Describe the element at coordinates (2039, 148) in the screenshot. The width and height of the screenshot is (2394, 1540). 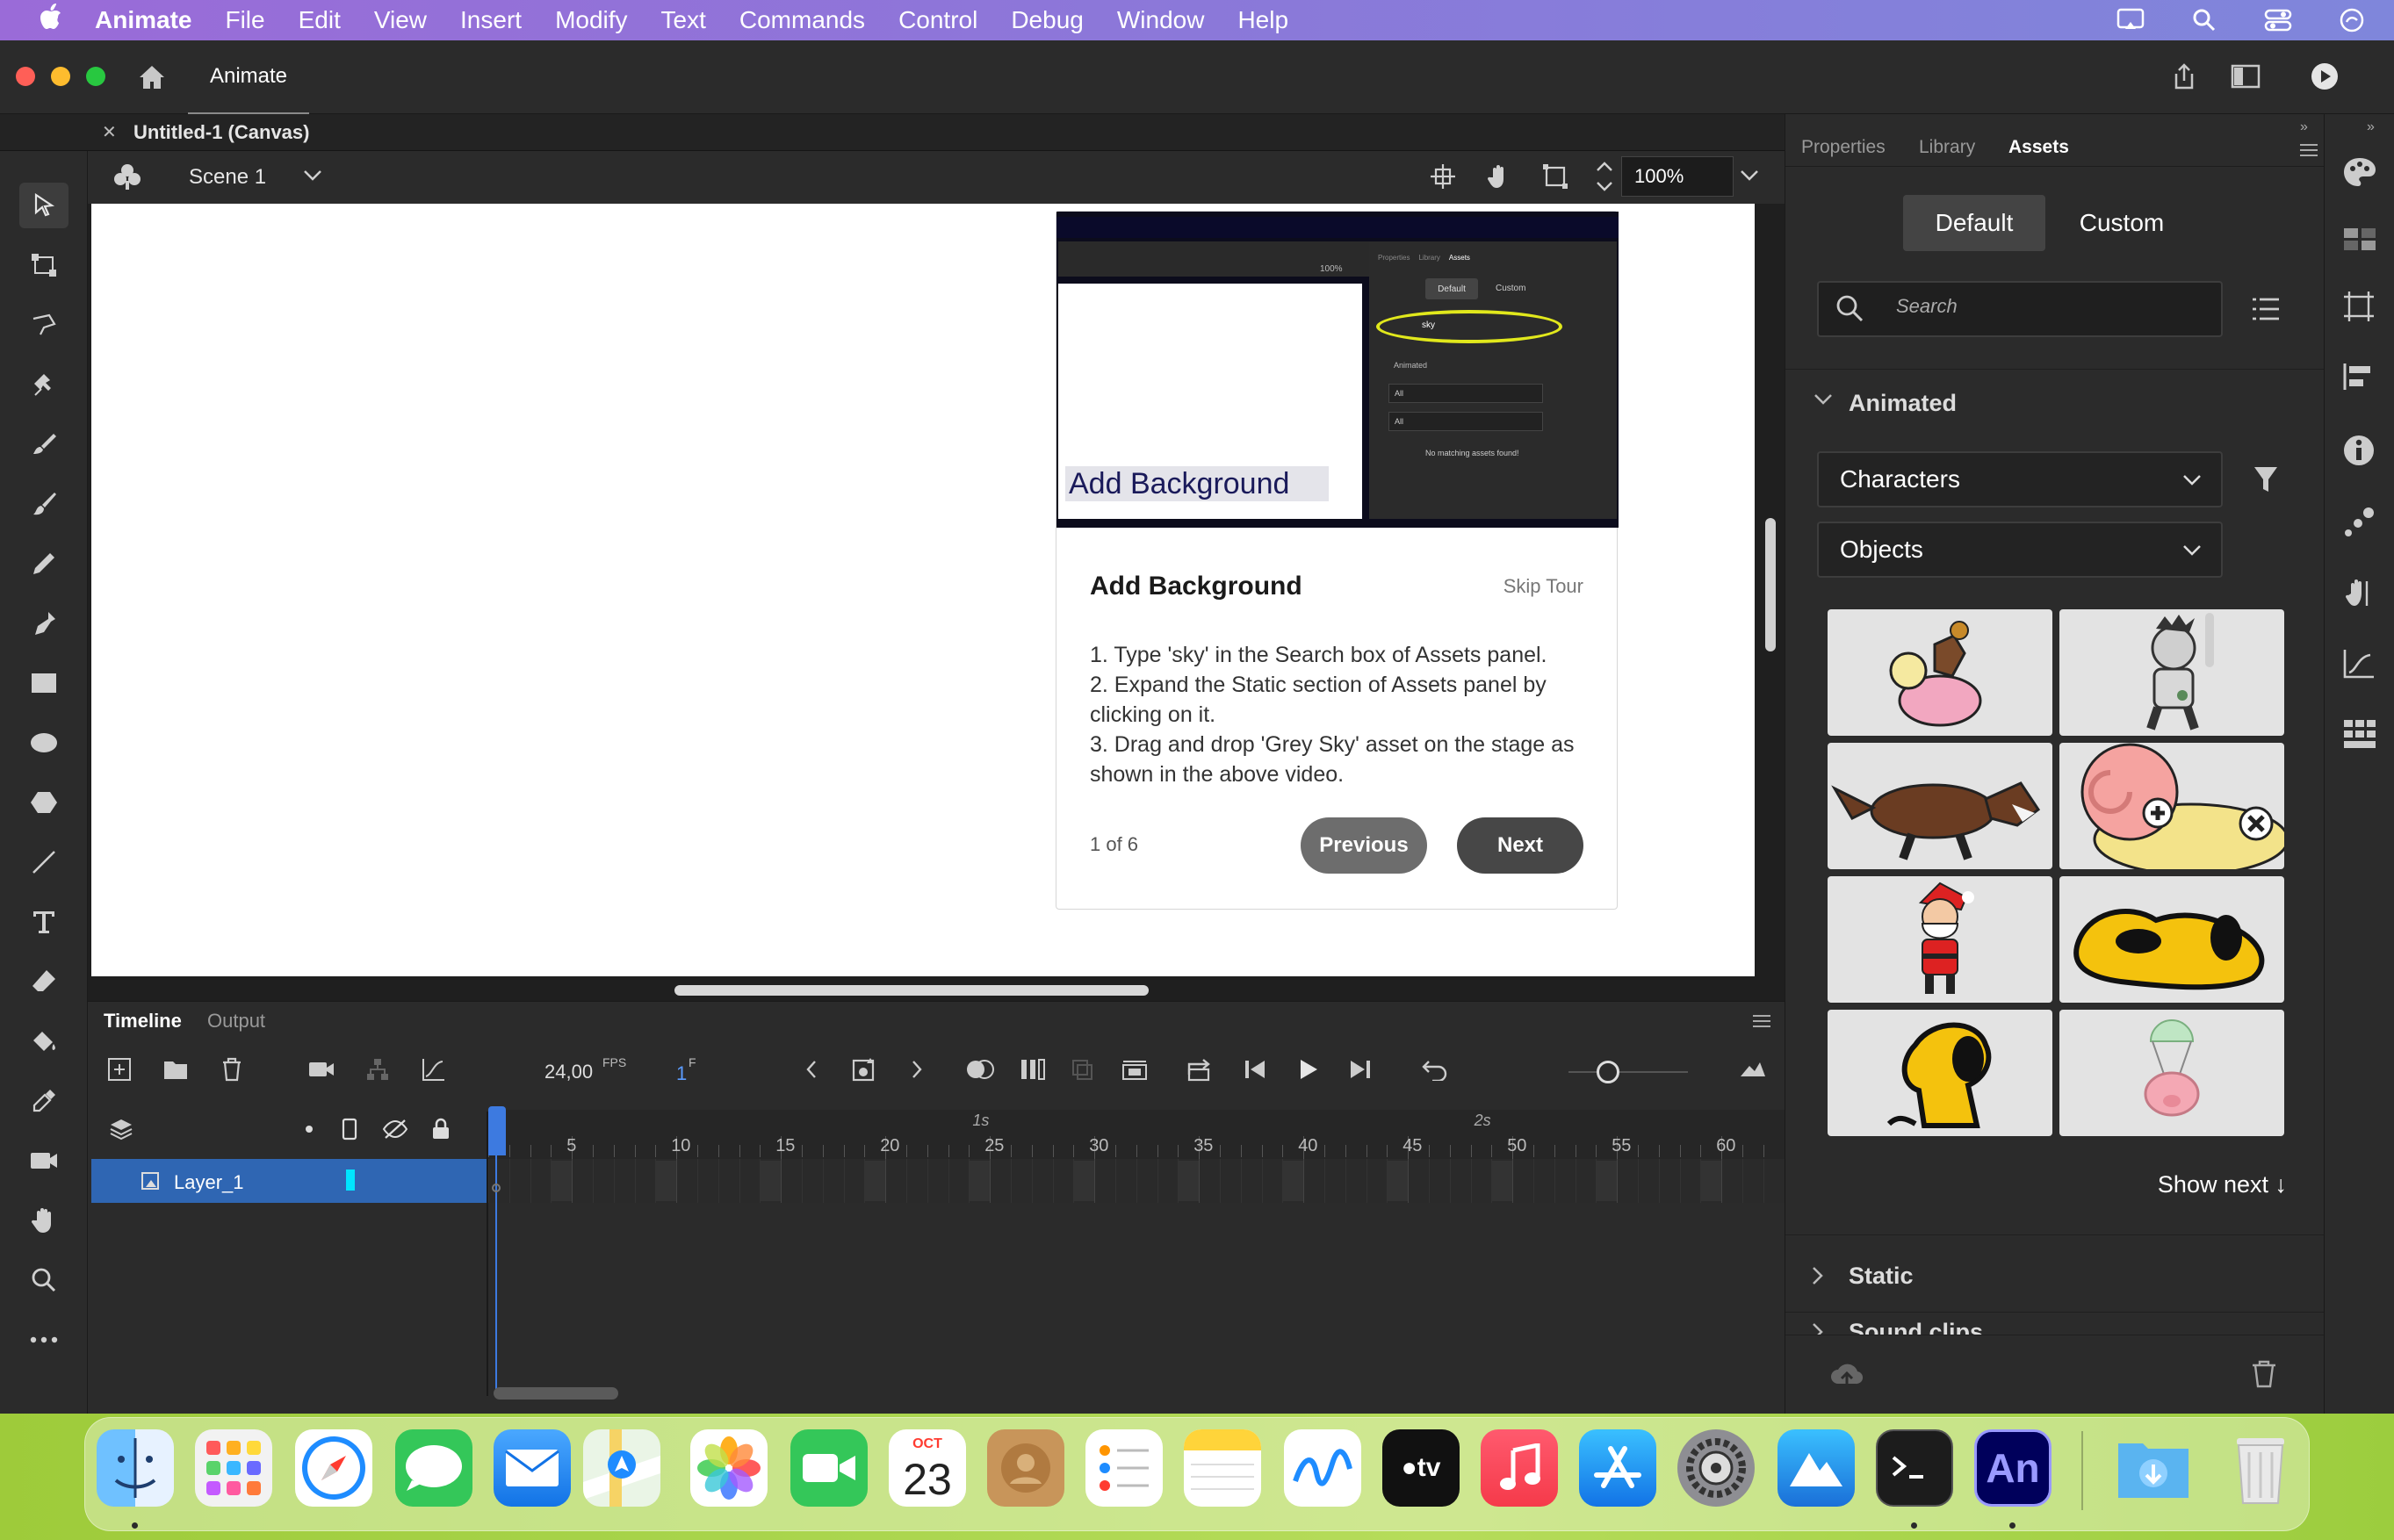
I see `tab-assets: Assets` at that location.